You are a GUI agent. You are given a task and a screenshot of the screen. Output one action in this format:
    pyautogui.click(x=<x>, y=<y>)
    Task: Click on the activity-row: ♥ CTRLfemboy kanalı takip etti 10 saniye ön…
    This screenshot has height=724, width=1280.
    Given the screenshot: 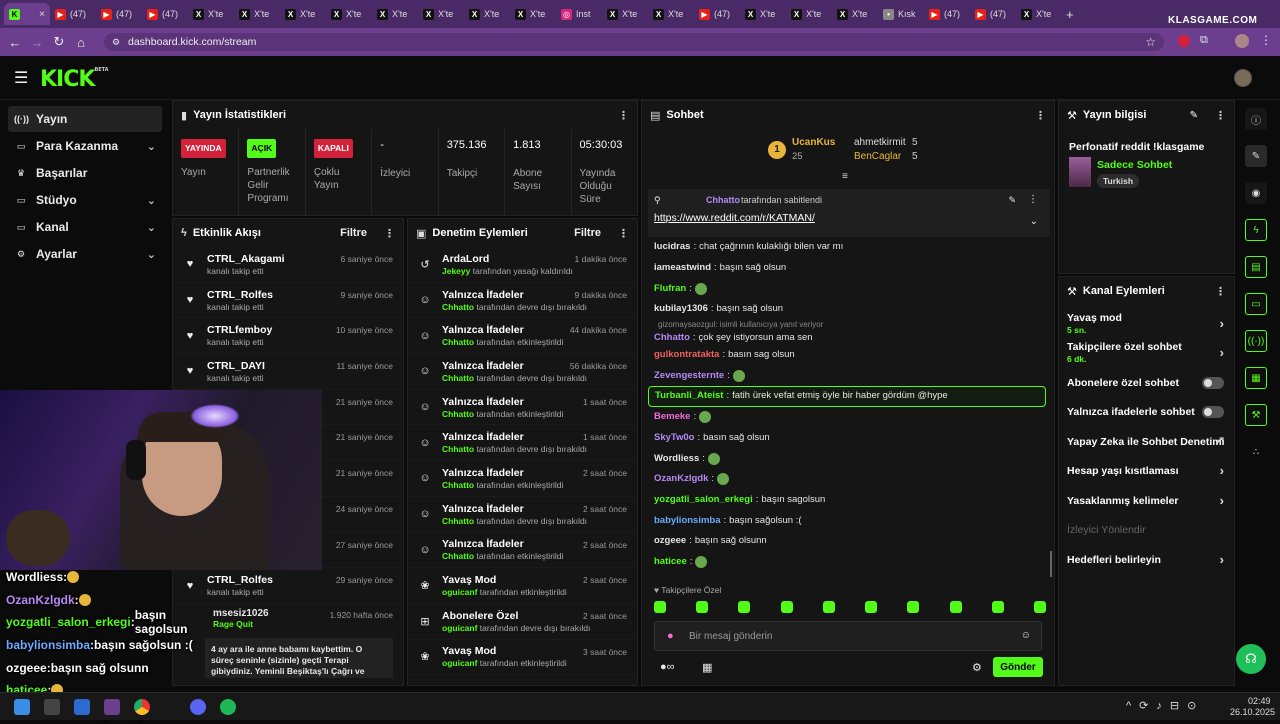 What is the action you would take?
    pyautogui.click(x=288, y=336)
    